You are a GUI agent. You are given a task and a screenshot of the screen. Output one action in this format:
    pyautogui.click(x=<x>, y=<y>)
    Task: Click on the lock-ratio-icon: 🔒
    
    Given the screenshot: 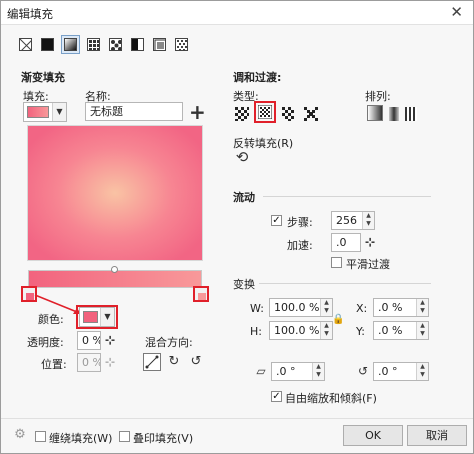 What is the action you would take?
    pyautogui.click(x=338, y=320)
    